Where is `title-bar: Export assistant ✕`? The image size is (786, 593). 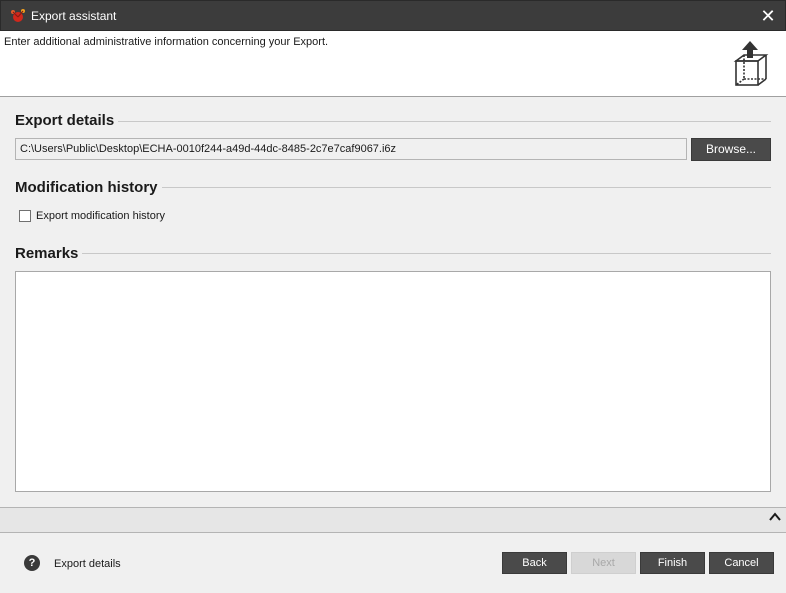 title-bar: Export assistant ✕ is located at coordinates (393, 15).